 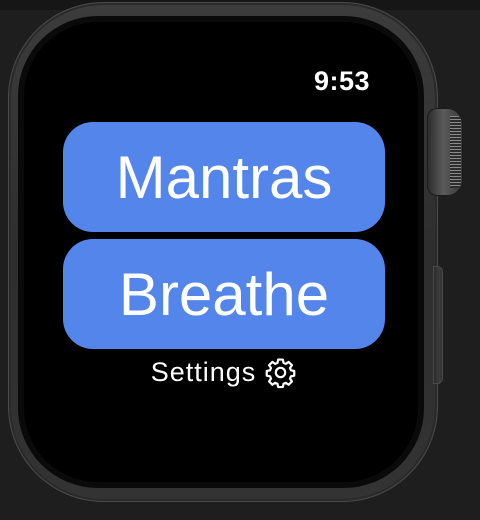 What do you see at coordinates (224, 294) in the screenshot?
I see `breathe-button: Breathe` at bounding box center [224, 294].